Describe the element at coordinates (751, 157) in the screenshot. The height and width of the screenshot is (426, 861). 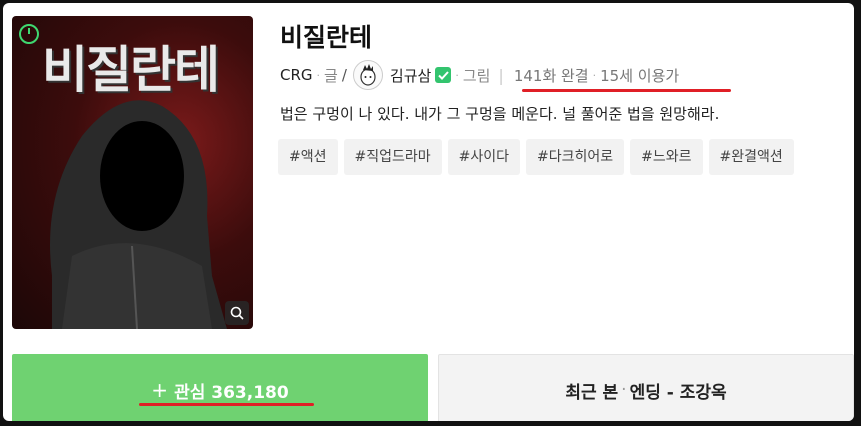
I see `tag-chip: #완결액션` at that location.